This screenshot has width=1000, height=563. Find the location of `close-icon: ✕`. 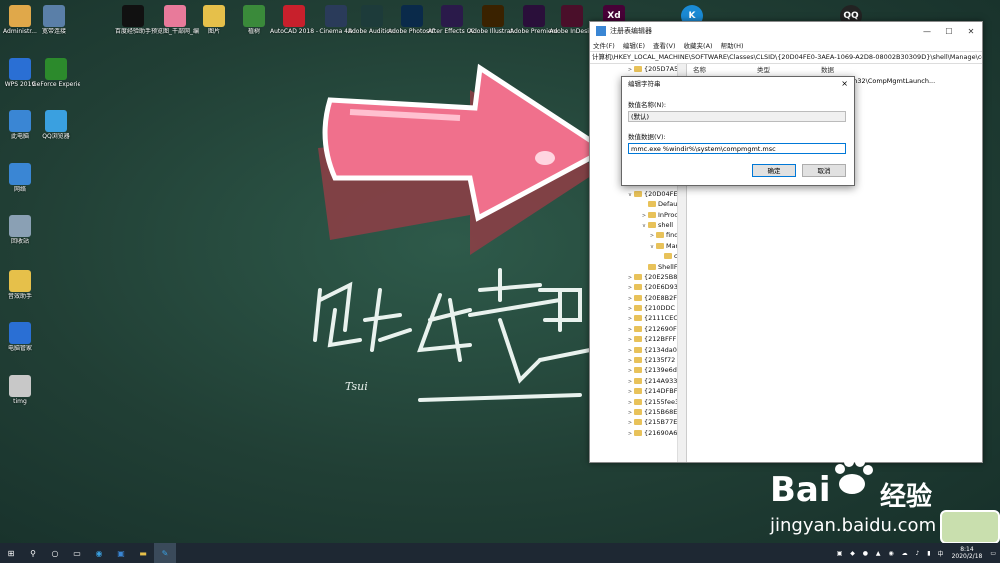

close-icon: ✕ is located at coordinates (971, 31).